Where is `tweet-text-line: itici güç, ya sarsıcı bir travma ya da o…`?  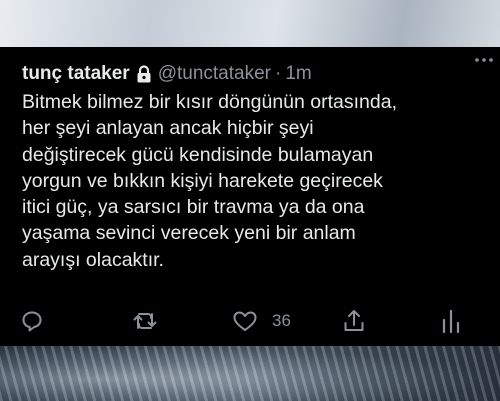 tweet-text-line: itici güç, ya sarsıcı bir travma ya da o… is located at coordinates (193, 207).